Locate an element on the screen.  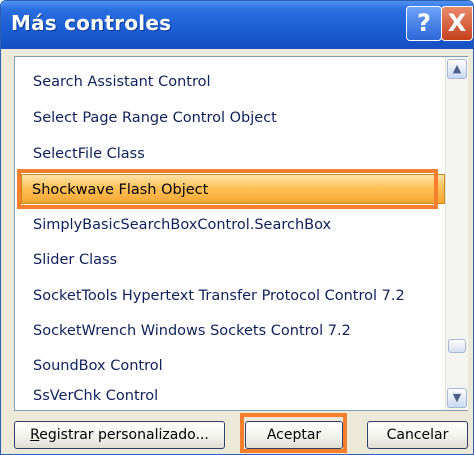
list-item: Search Assistant Control is located at coordinates (233, 82).